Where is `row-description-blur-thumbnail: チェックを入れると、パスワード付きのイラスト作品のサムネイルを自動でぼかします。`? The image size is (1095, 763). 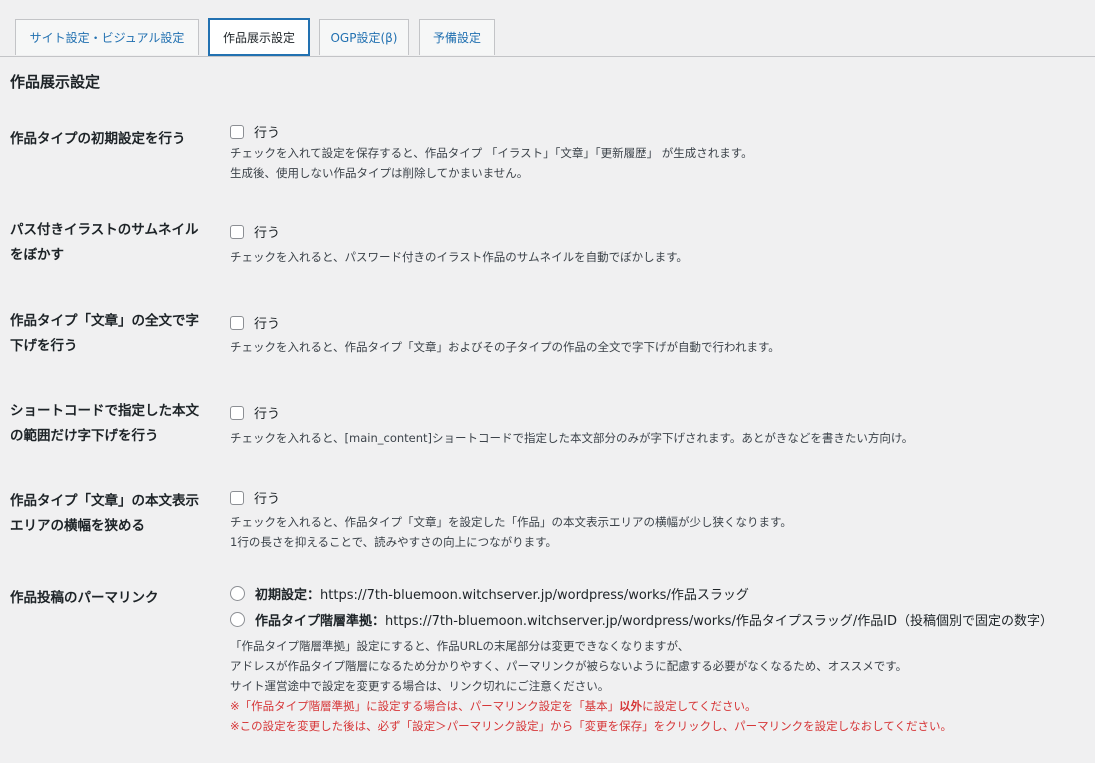 row-description-blur-thumbnail: チェックを入れると、パスワード付きのイラスト作品のサムネイルを自動でぼかします。 is located at coordinates (459, 257).